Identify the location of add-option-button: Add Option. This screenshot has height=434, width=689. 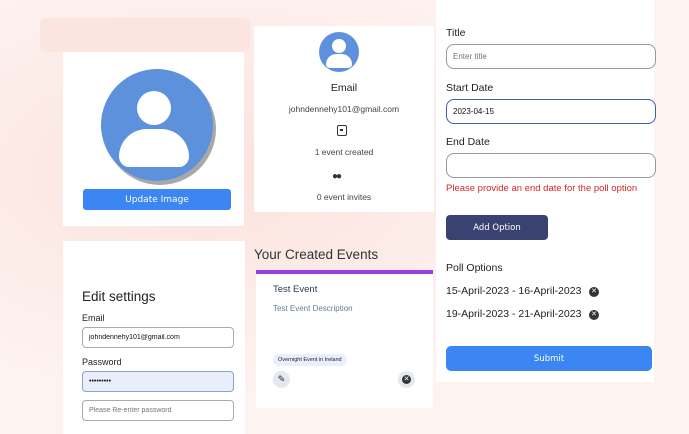
(497, 227).